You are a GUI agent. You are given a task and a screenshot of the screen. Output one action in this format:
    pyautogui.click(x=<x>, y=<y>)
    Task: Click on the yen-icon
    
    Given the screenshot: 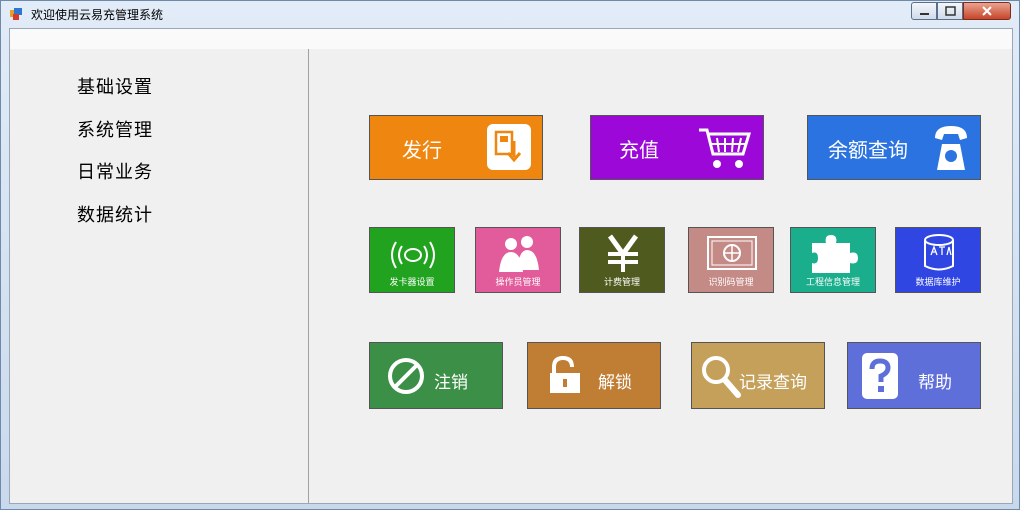 What is the action you would take?
    pyautogui.click(x=623, y=253)
    